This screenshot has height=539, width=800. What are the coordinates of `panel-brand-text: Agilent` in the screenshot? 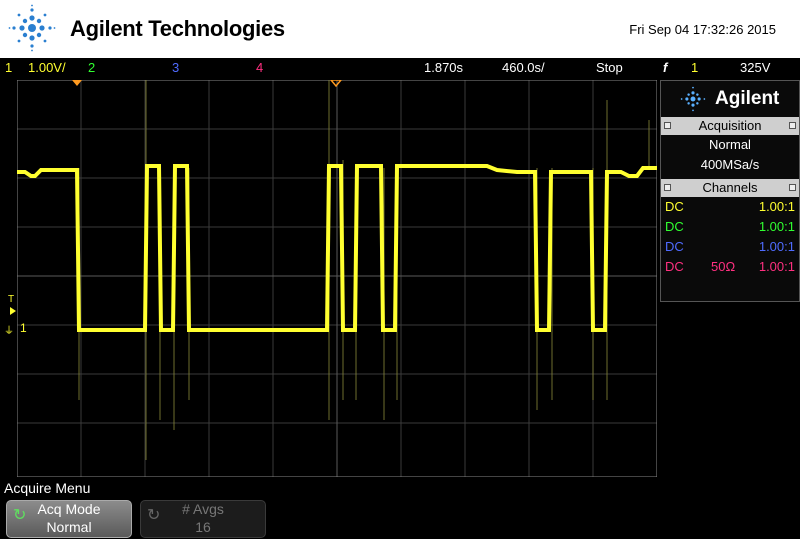 It's located at (747, 98).